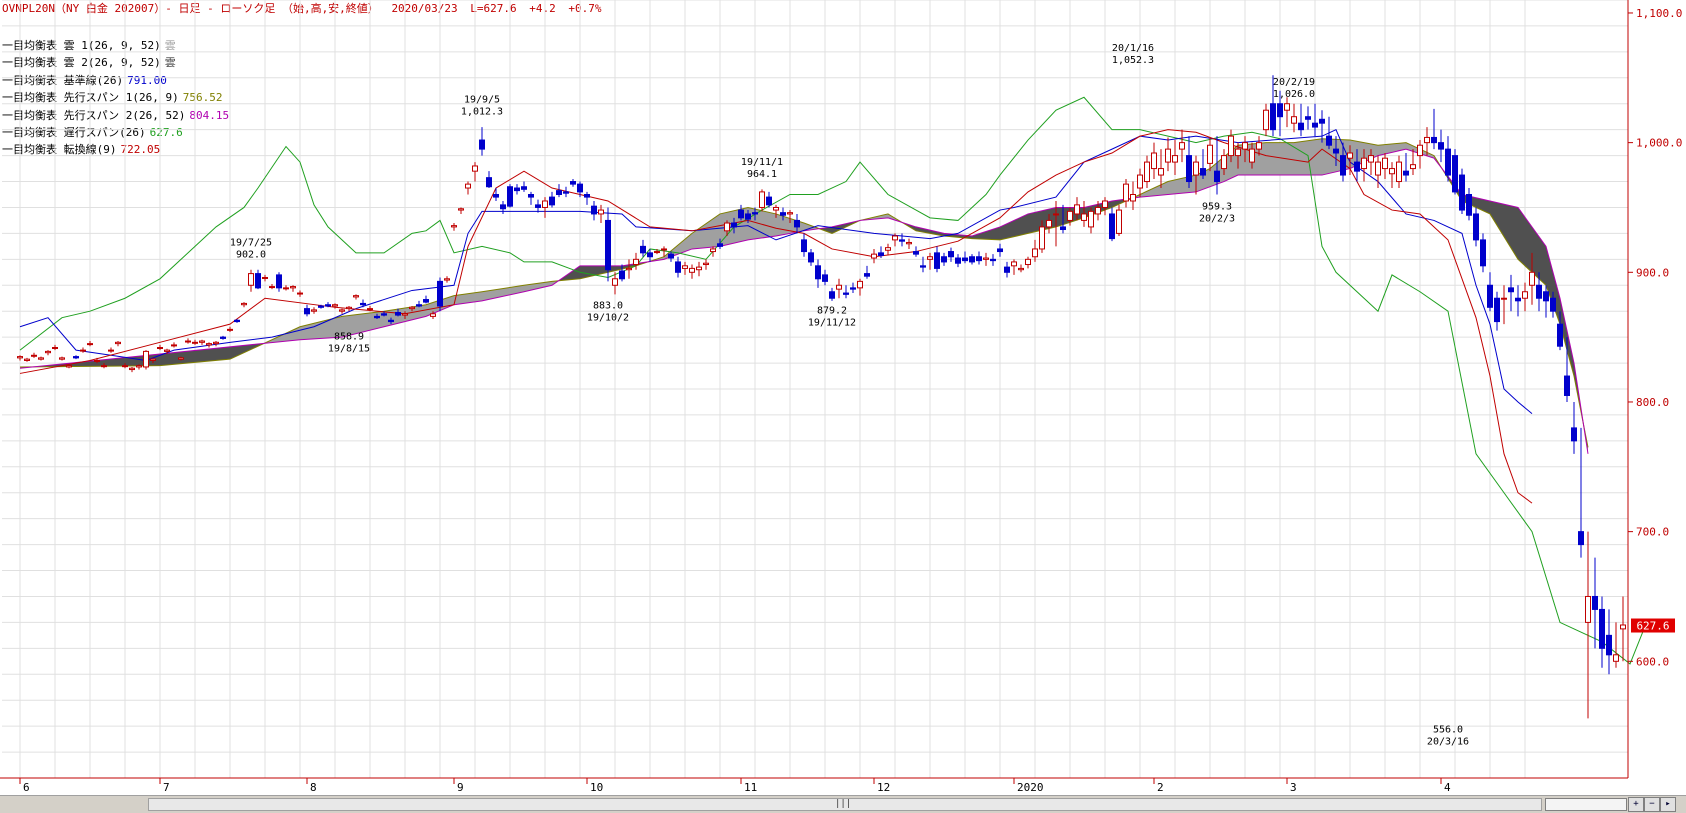 The image size is (1686, 813). I want to click on annotation-date: 19/10/2, so click(608, 317).